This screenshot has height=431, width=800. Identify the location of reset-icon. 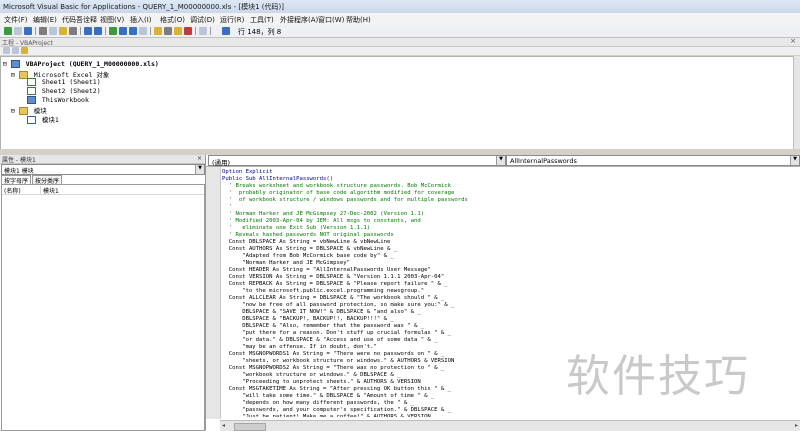
(133, 31).